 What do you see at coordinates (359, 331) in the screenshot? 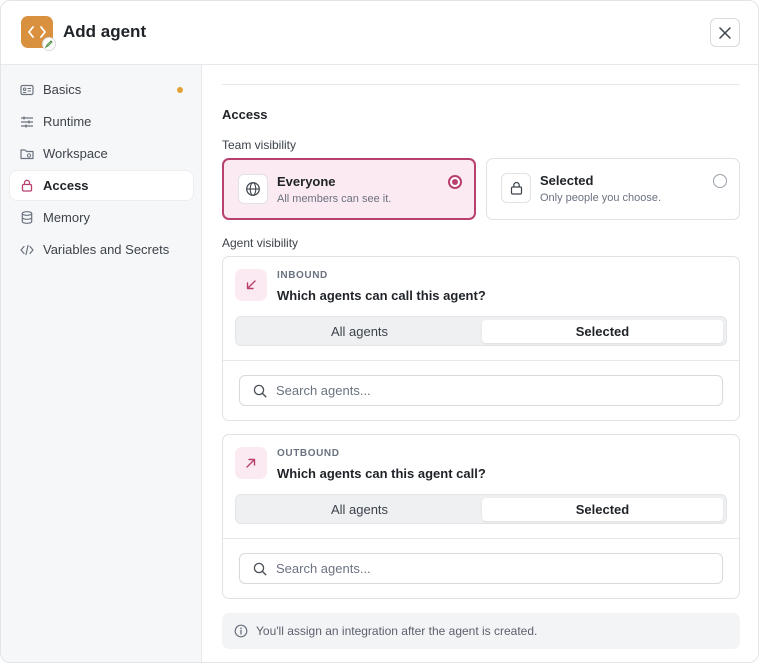
I see `inbound-all-agents-tab: All agents` at bounding box center [359, 331].